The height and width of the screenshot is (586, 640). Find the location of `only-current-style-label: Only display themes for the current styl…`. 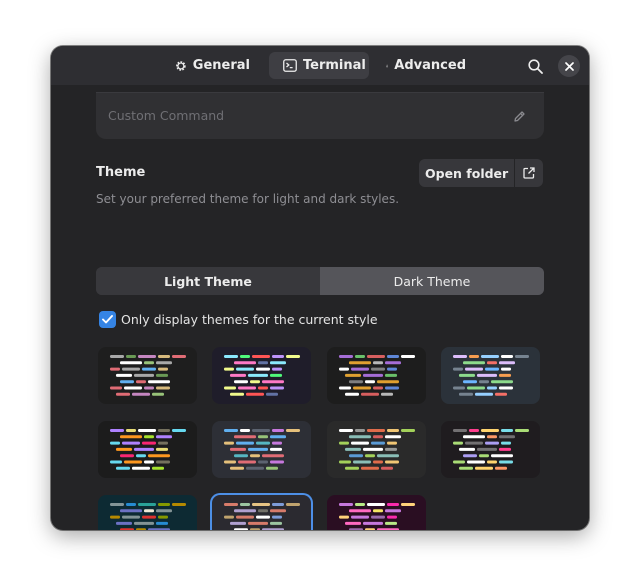

only-current-style-label: Only display themes for the current styl… is located at coordinates (249, 319).